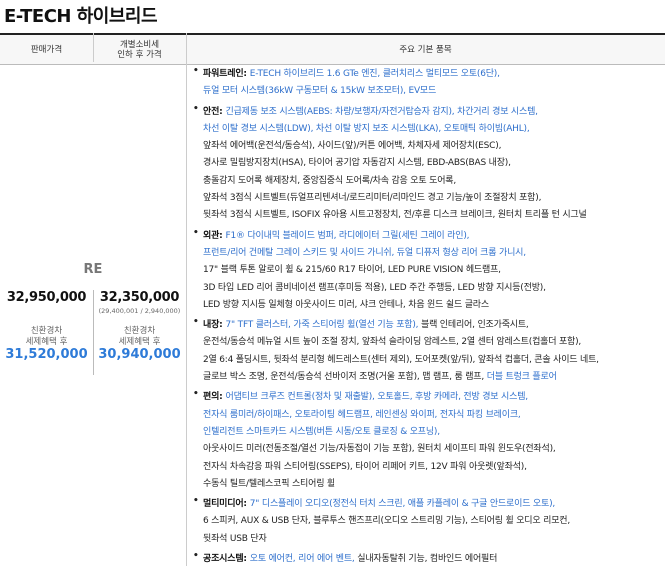  I want to click on feature-highlight-text: 인텔리전트 스마트카드 시스템(버튼 시동/오토 클로징 & 오프닝),, so click(321, 431).